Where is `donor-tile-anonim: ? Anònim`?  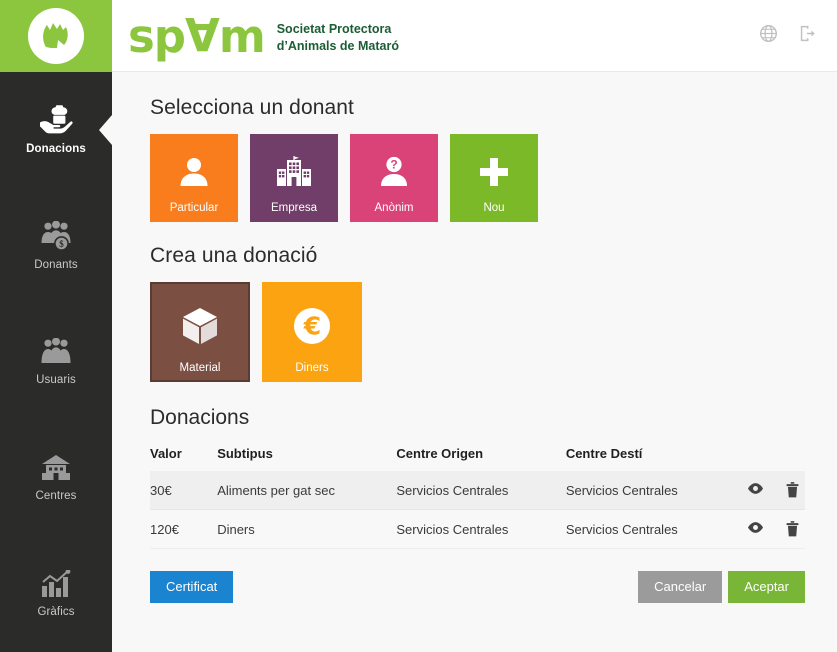 donor-tile-anonim: ? Anònim is located at coordinates (394, 178).